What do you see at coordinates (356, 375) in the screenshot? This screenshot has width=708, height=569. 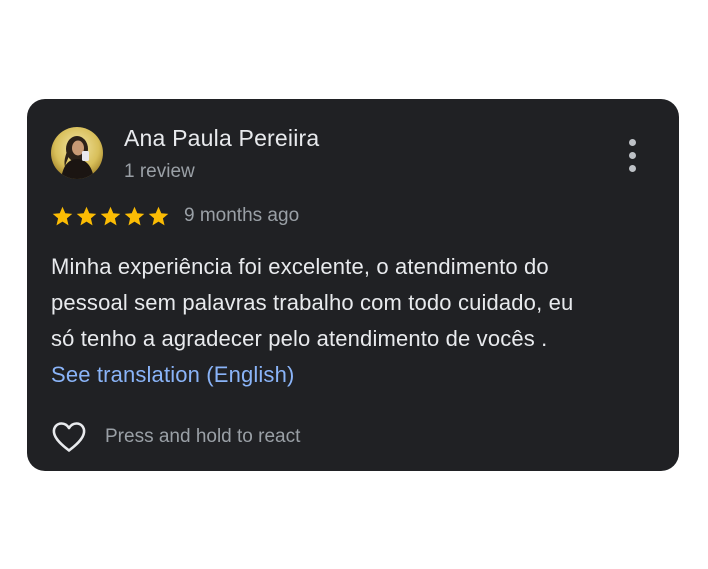 I see `see-translation-link: See translation (English)` at bounding box center [356, 375].